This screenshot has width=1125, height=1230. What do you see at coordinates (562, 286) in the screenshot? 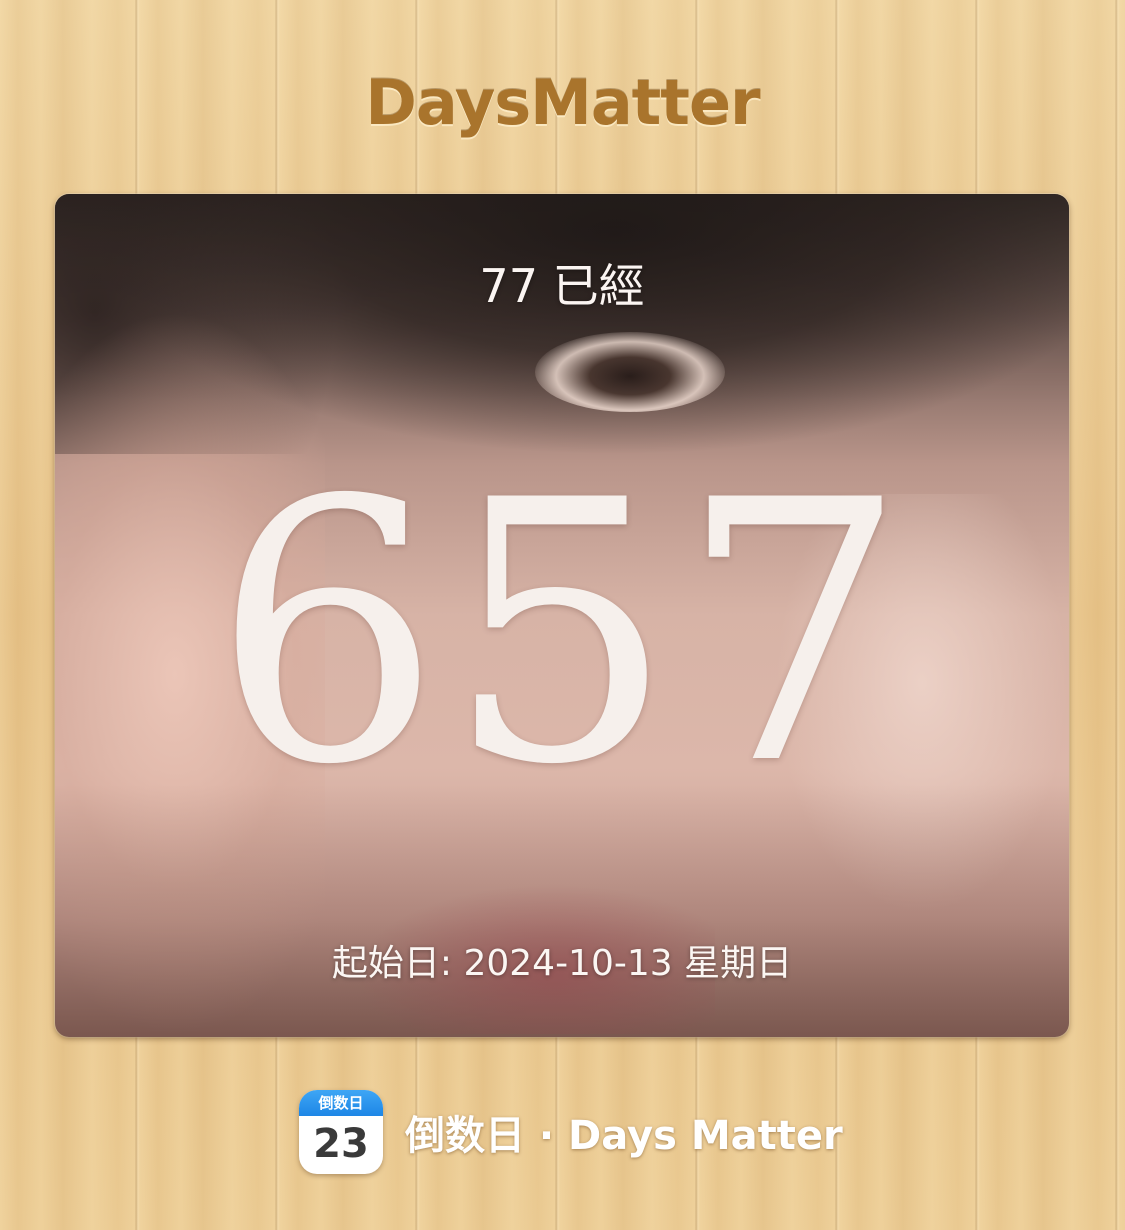
I see `event-title: 77 已經` at bounding box center [562, 286].